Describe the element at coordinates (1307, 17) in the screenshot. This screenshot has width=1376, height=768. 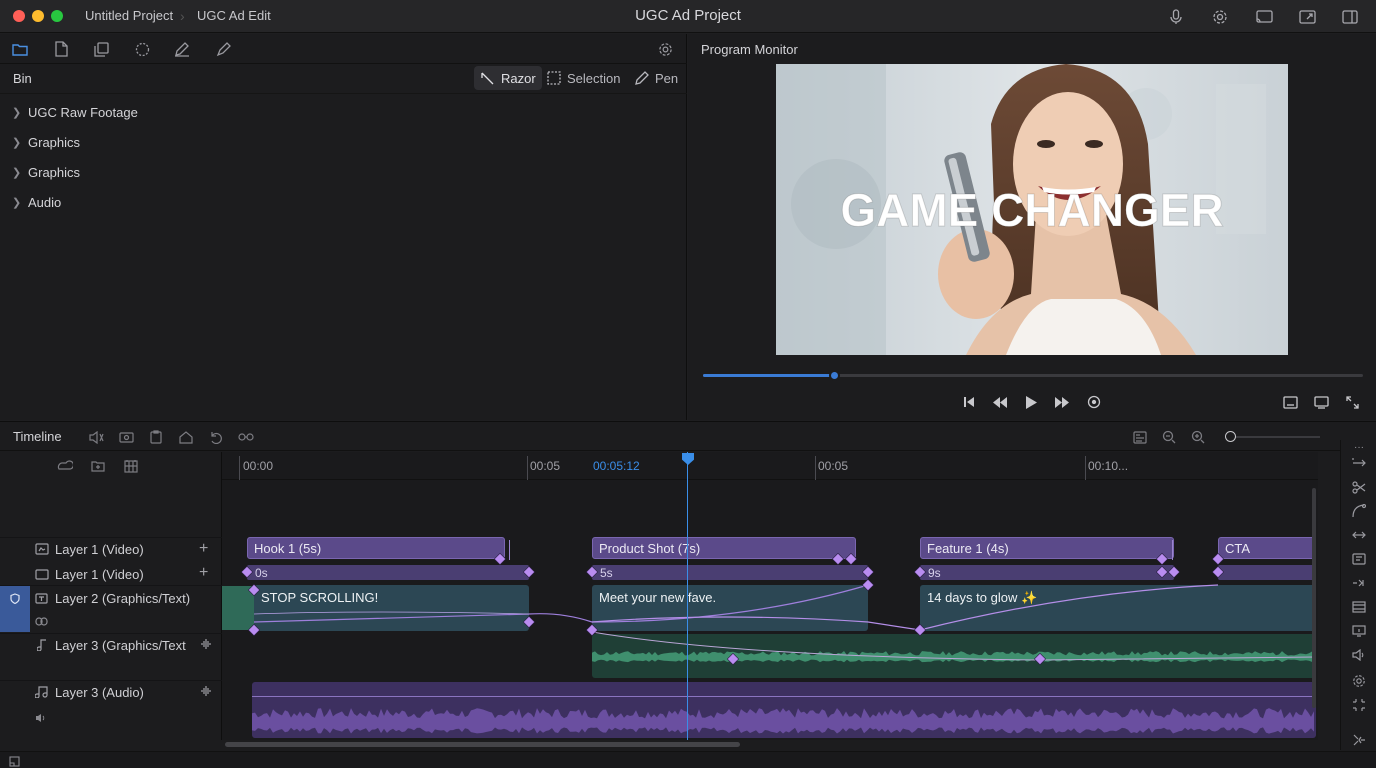
I see `share-icon` at that location.